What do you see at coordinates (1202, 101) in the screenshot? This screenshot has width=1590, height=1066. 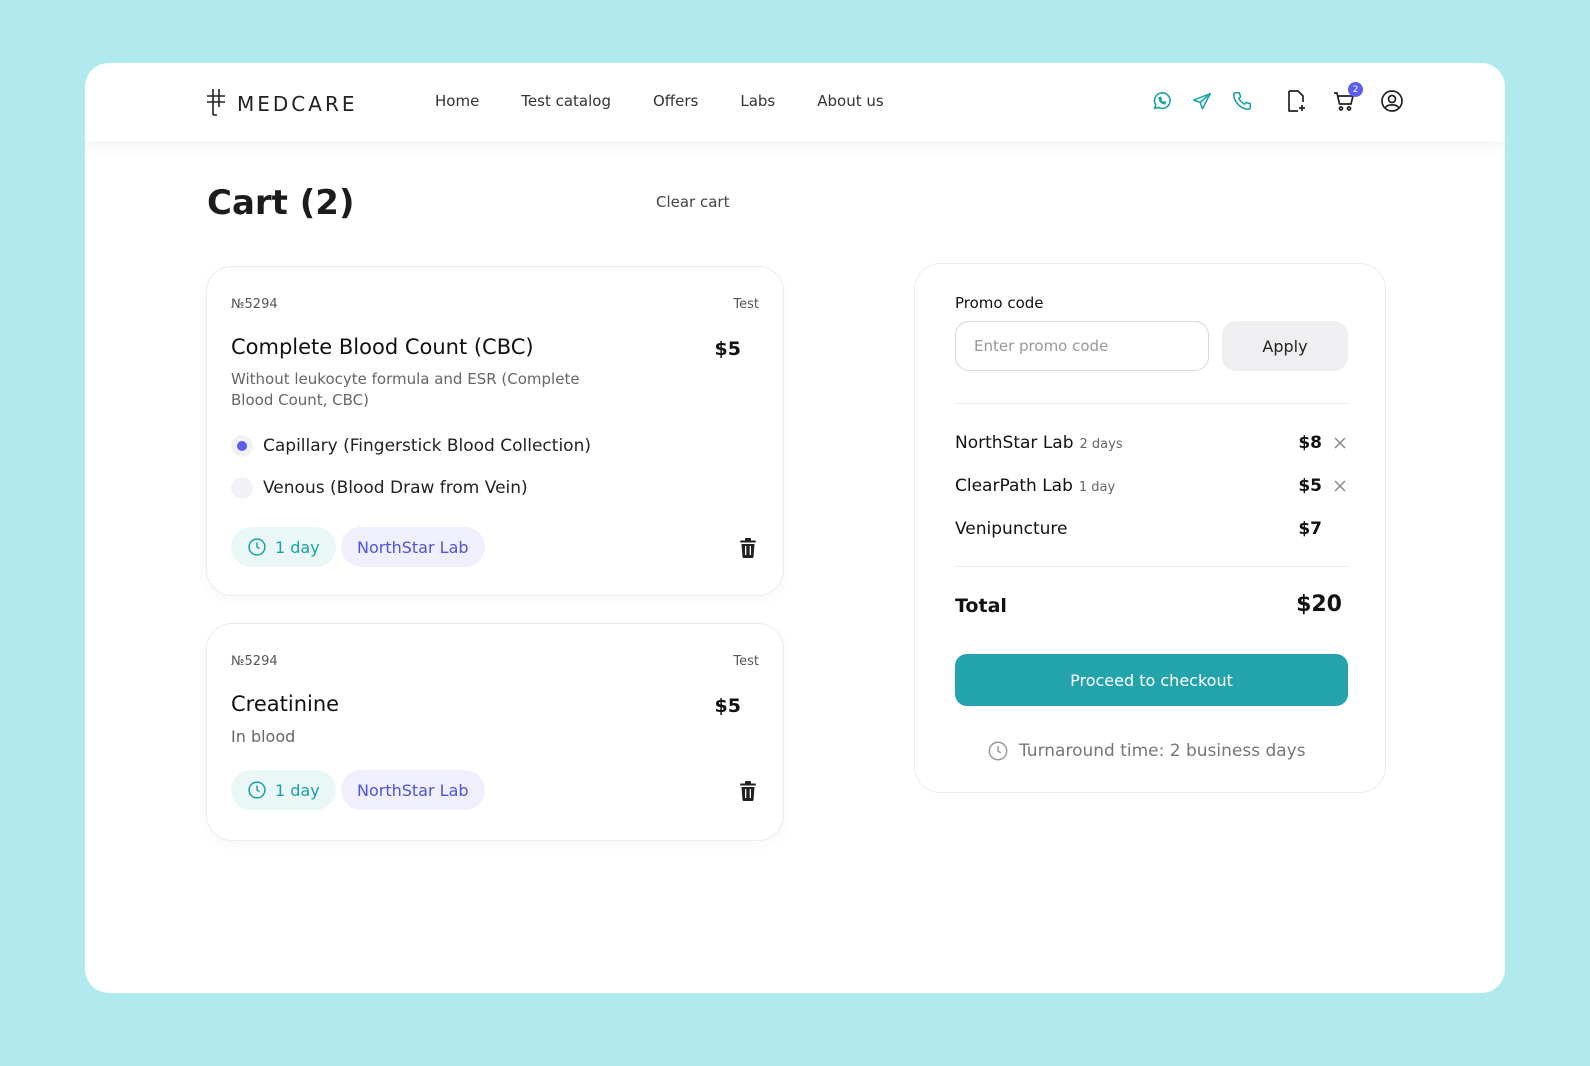 I see `telegram-icon` at bounding box center [1202, 101].